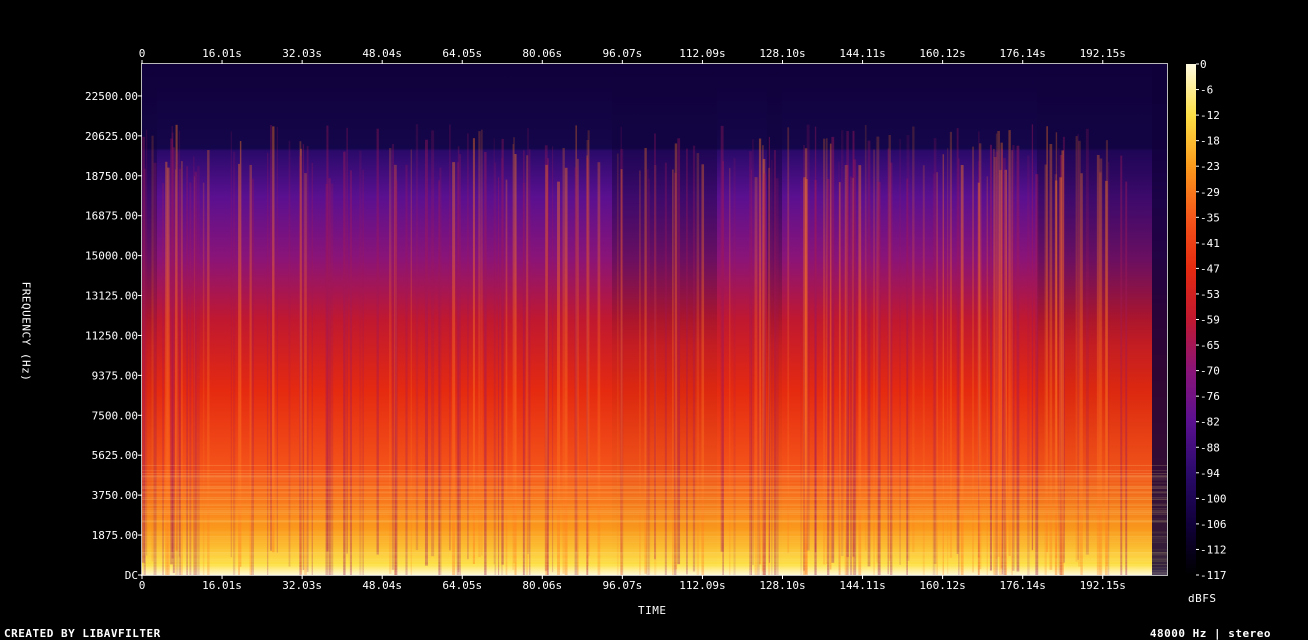 Image resolution: width=1308 pixels, height=640 pixels. I want to click on y-tick-label: 20625.00, so click(111, 136).